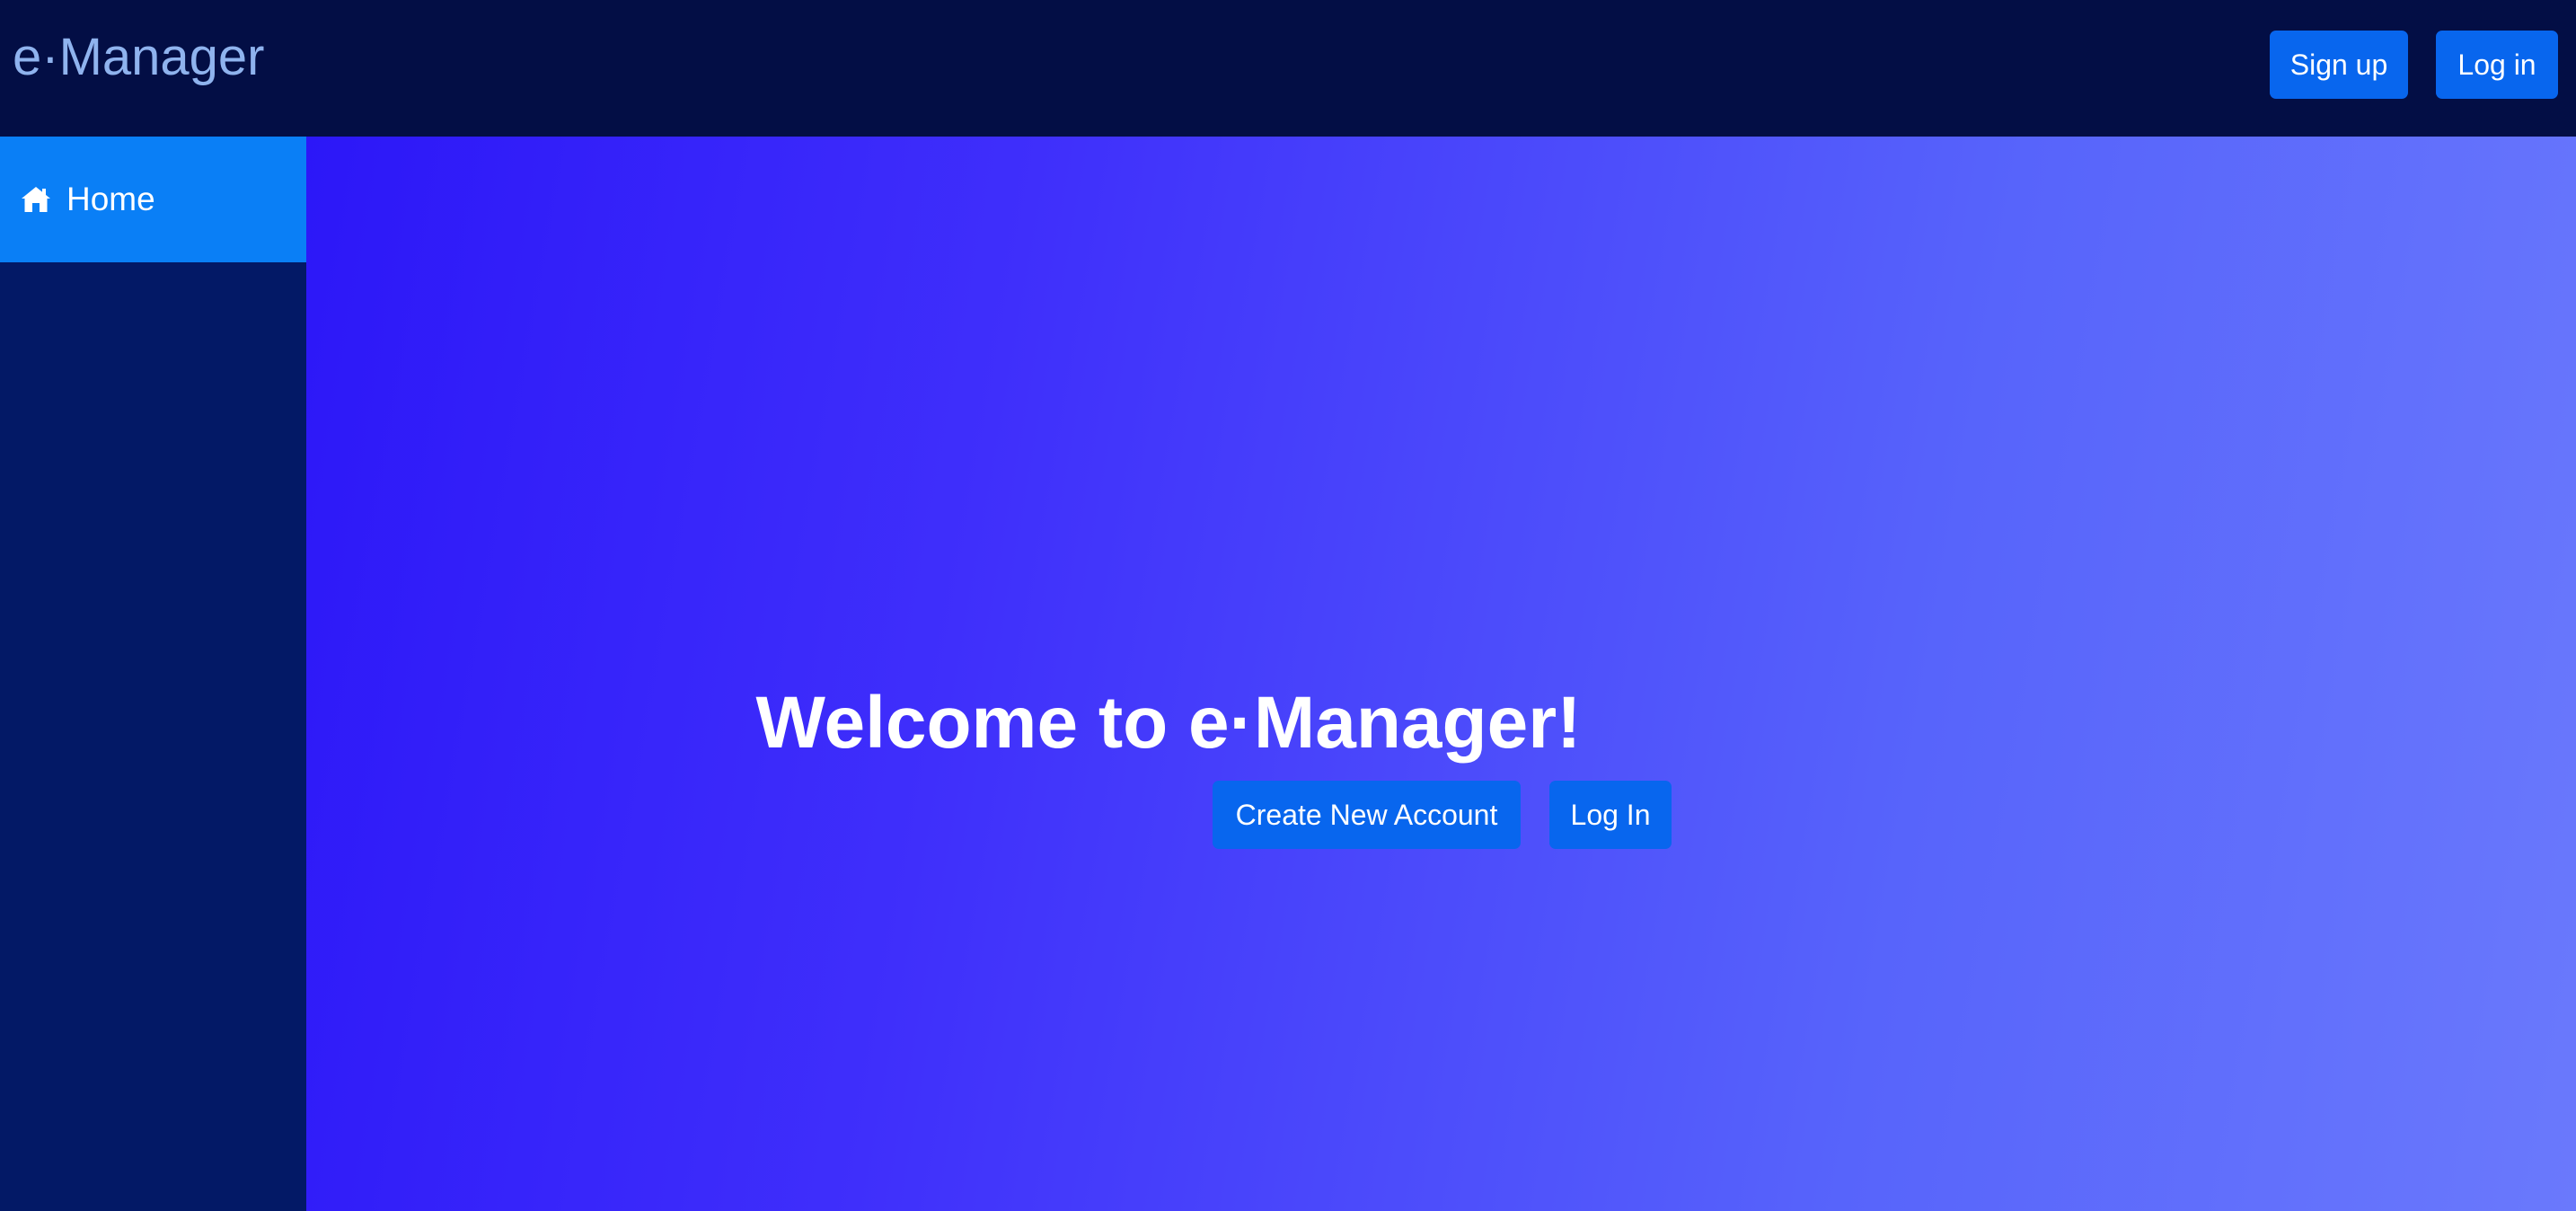  Describe the element at coordinates (36, 199) in the screenshot. I see `home-icon` at that location.